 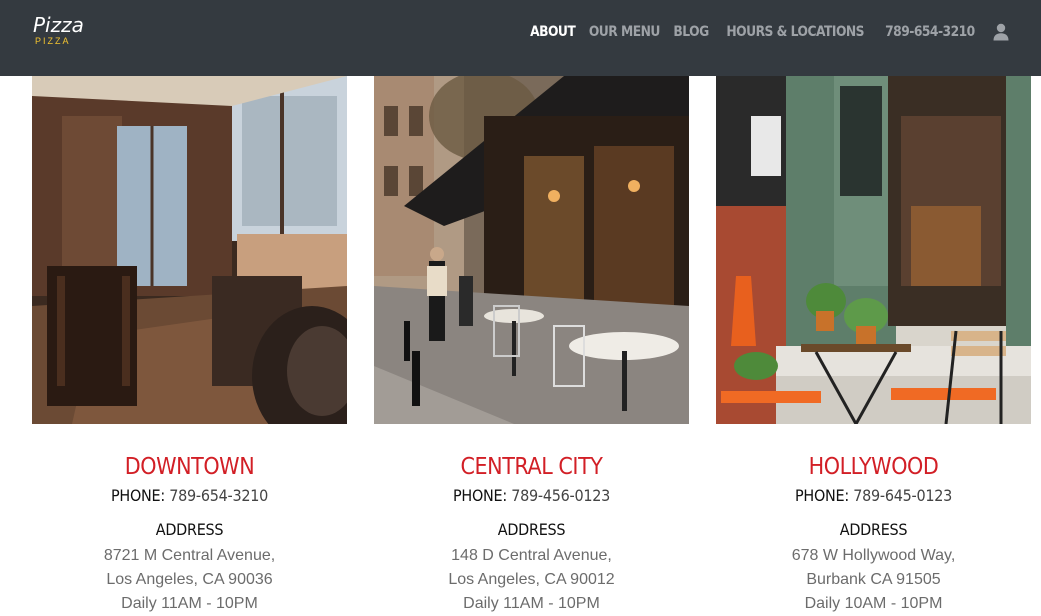 I want to click on nav-about: ABOUT, so click(x=553, y=32).